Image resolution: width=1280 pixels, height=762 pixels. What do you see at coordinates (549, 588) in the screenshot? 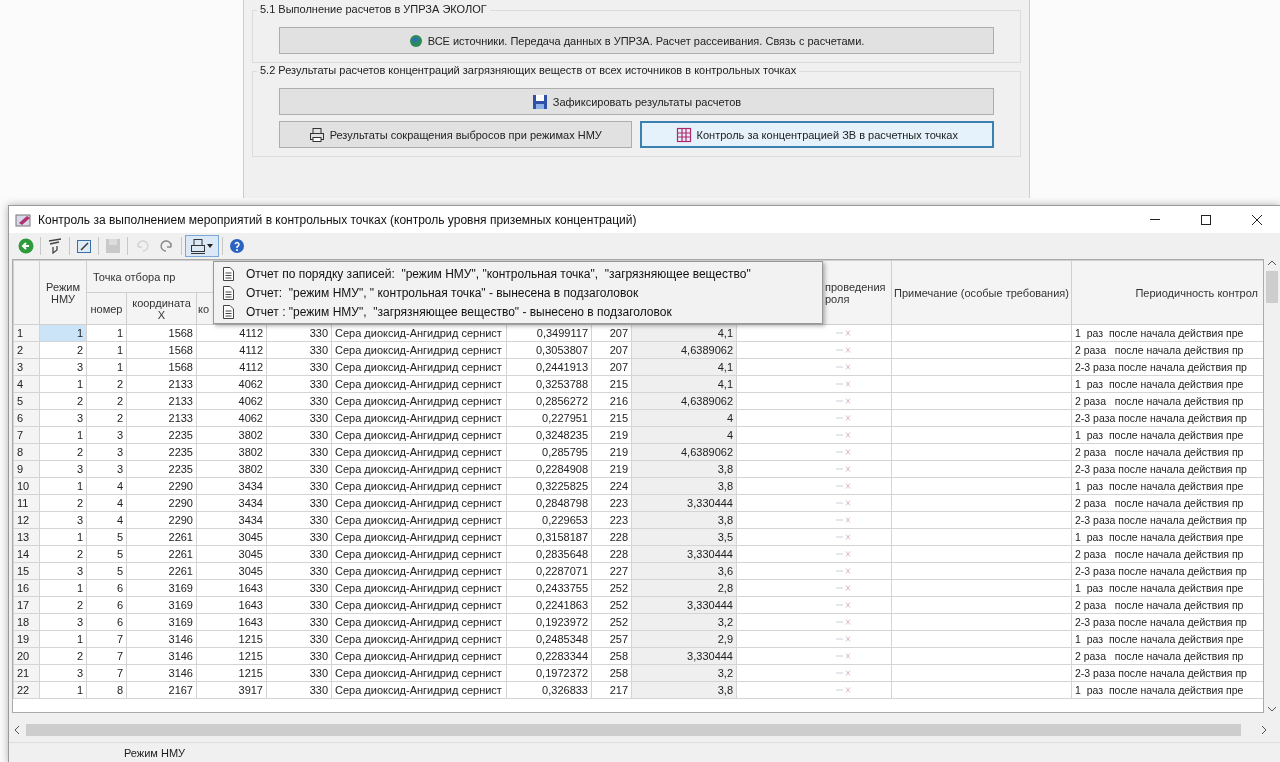
I see `table-cell: 0,2433755` at bounding box center [549, 588].